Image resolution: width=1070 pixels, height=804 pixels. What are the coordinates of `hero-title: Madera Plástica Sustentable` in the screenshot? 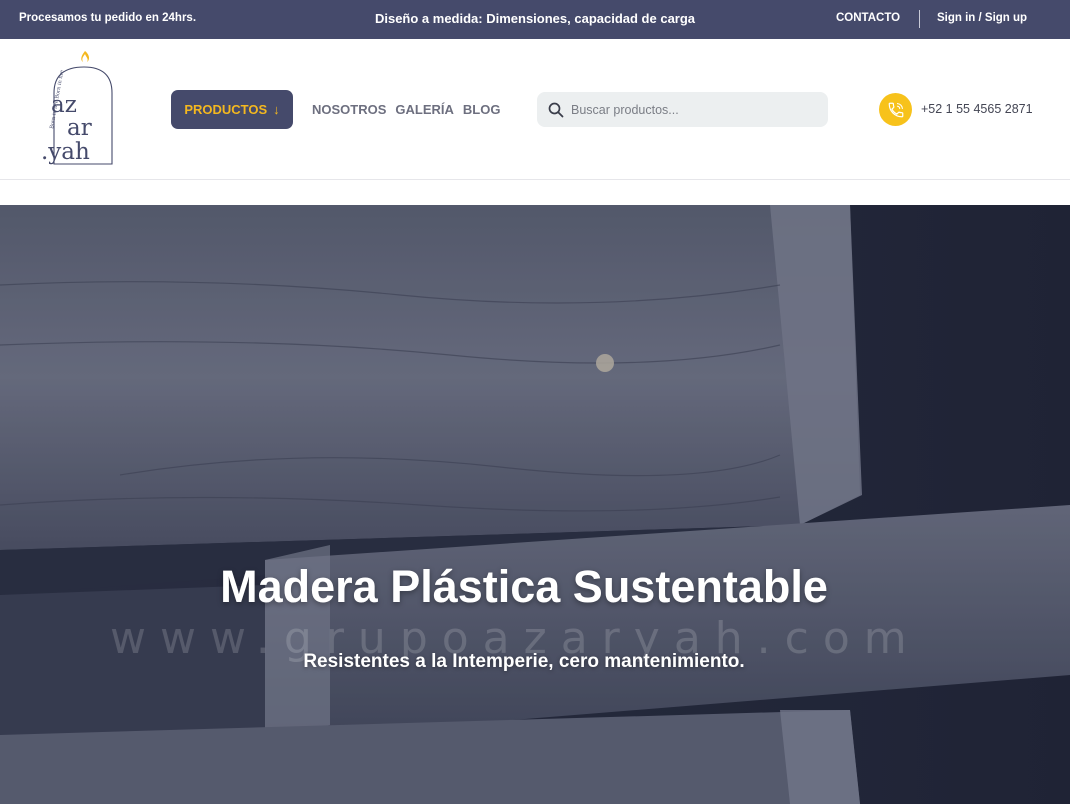 It's located at (524, 586).